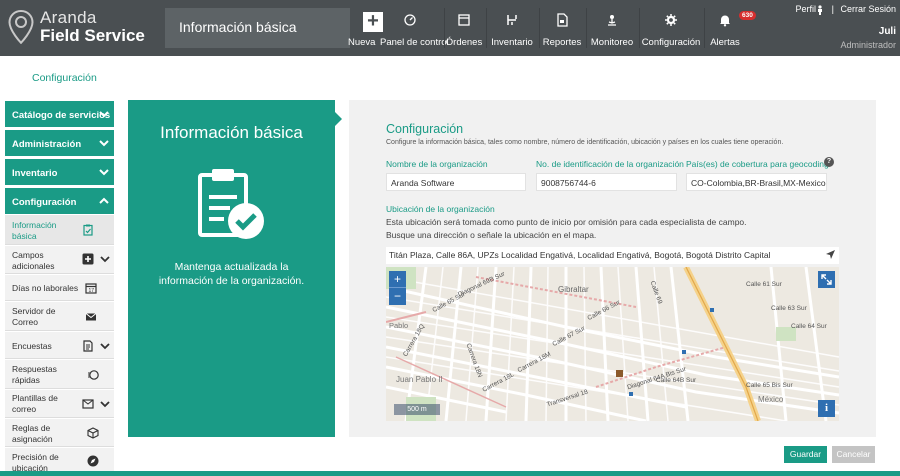  Describe the element at coordinates (59, 404) in the screenshot. I see `sidebar-item-mail-templates: Plantillas de correo` at that location.